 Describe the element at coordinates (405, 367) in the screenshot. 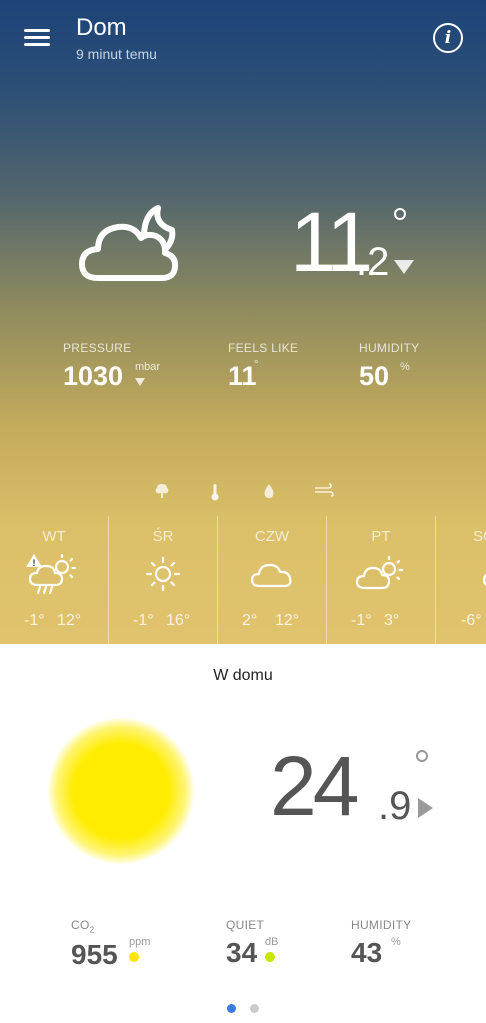

I see `outdoor-humidity-unit: %` at that location.